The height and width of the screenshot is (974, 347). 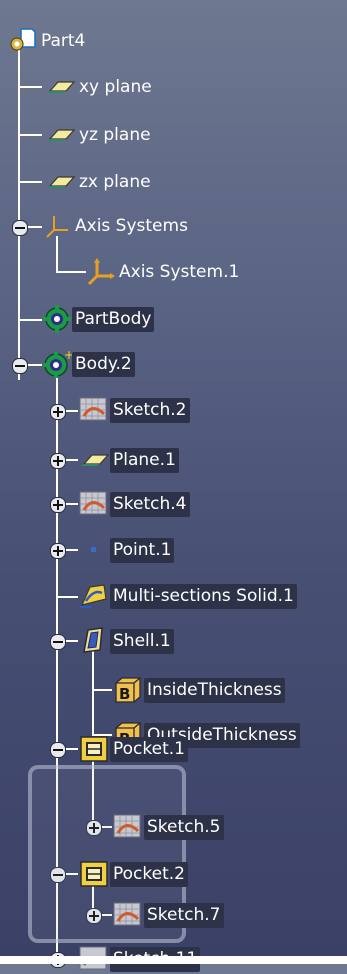 I want to click on tree-node-sketch-7: Sketch.7, so click(x=168, y=915).